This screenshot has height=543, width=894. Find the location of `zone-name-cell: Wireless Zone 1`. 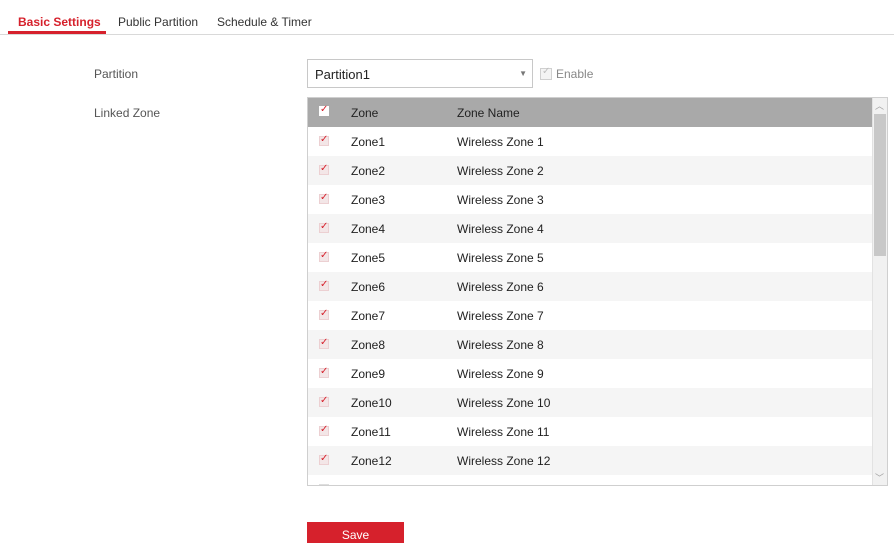

zone-name-cell: Wireless Zone 1 is located at coordinates (500, 142).